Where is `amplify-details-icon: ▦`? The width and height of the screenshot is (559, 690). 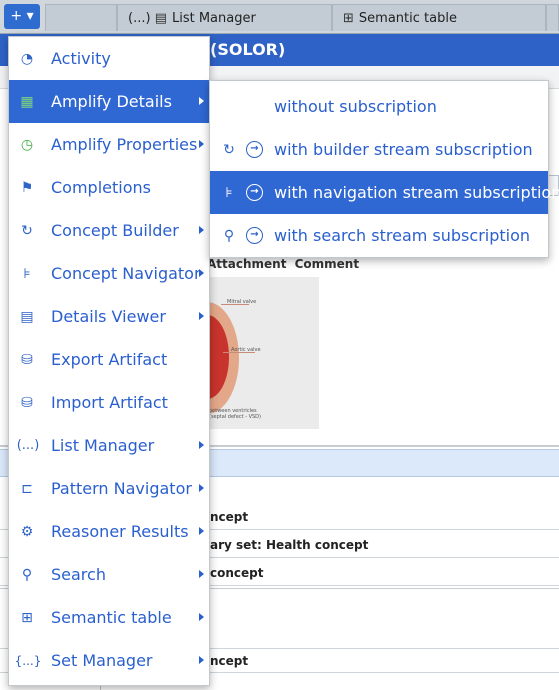
amplify-details-icon: ▦ is located at coordinates (27, 102).